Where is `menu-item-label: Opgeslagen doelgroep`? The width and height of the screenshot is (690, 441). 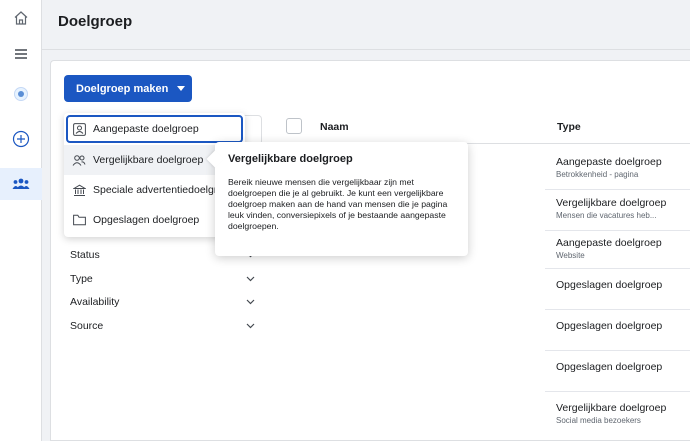
menu-item-label: Opgeslagen doelgroep is located at coordinates (146, 220).